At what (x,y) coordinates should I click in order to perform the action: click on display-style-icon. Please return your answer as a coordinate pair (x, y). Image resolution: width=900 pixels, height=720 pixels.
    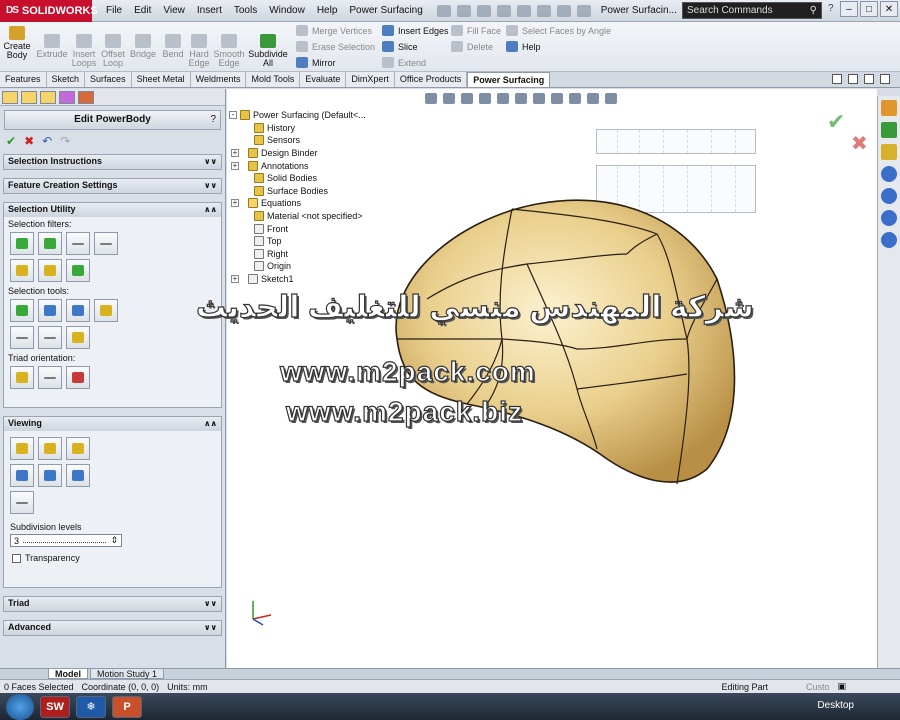
    Looking at the image, I should click on (521, 98).